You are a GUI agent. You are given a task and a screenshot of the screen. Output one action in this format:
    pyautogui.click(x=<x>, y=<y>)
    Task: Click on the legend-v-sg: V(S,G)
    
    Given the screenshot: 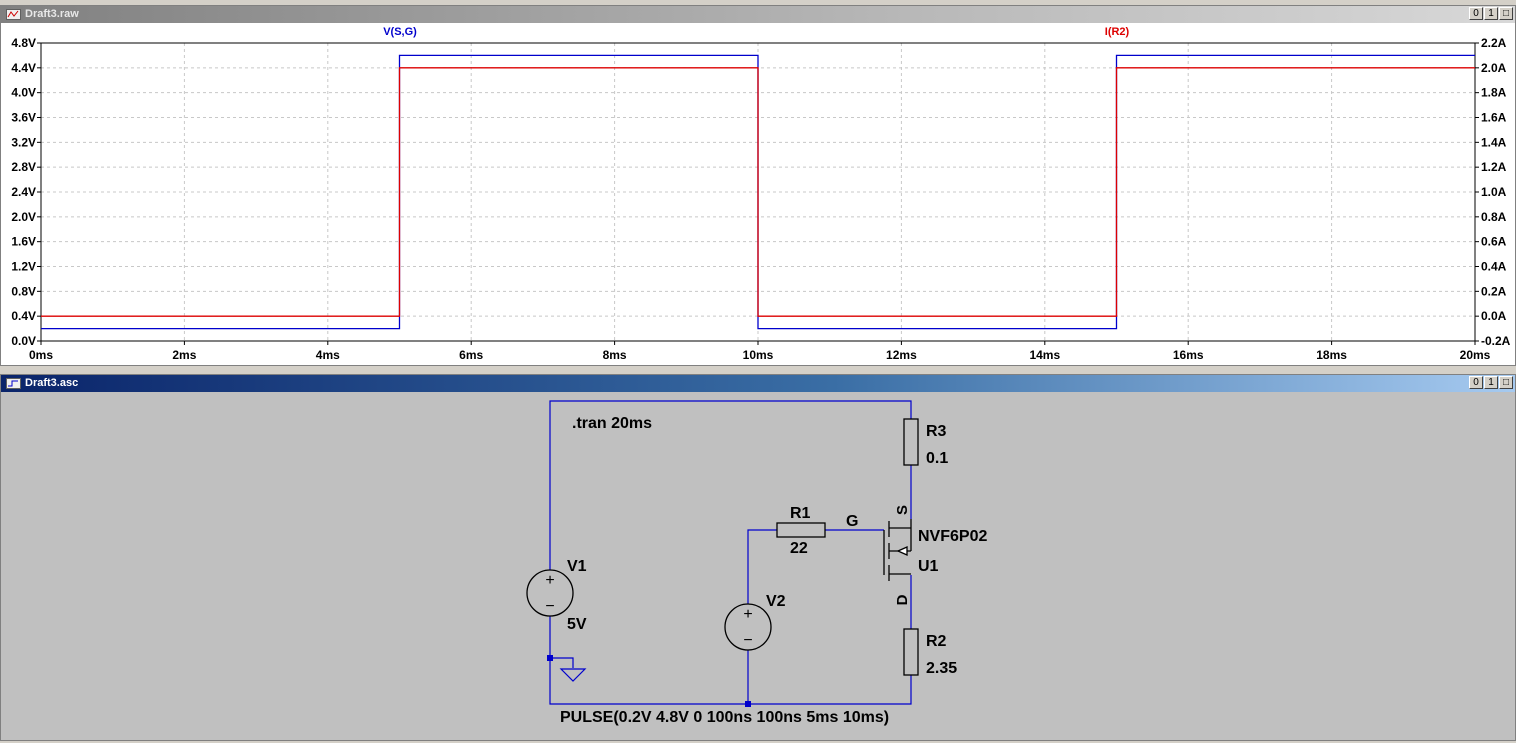 What is the action you would take?
    pyautogui.click(x=400, y=32)
    